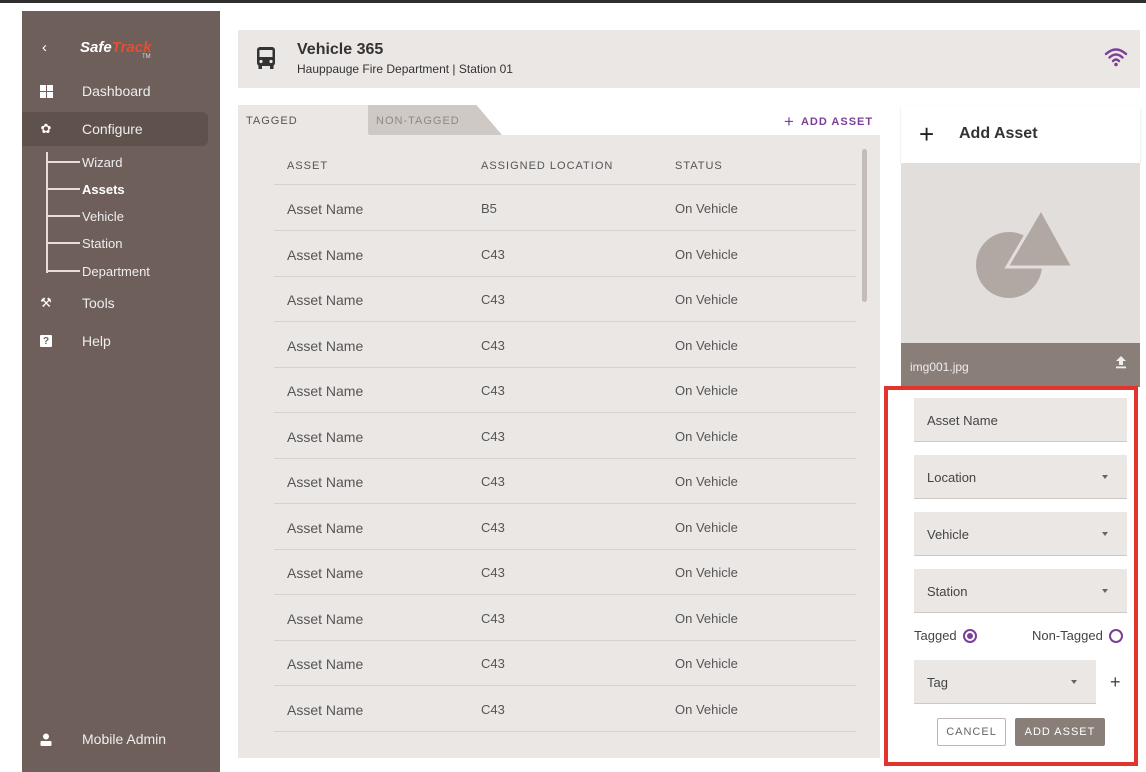 Image resolution: width=1146 pixels, height=772 pixels. What do you see at coordinates (272, 121) in the screenshot?
I see `tab-tagged-label: TAGGED` at bounding box center [272, 121].